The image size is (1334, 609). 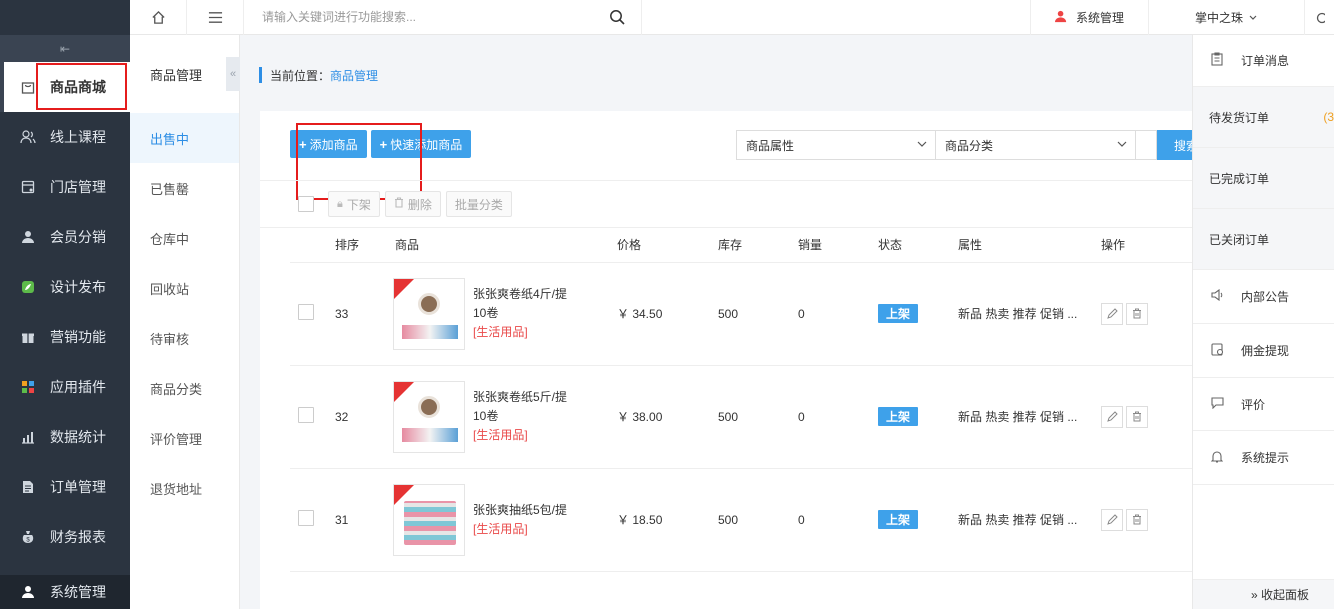 I want to click on search-button-label: 搜索, so click(x=1183, y=145).